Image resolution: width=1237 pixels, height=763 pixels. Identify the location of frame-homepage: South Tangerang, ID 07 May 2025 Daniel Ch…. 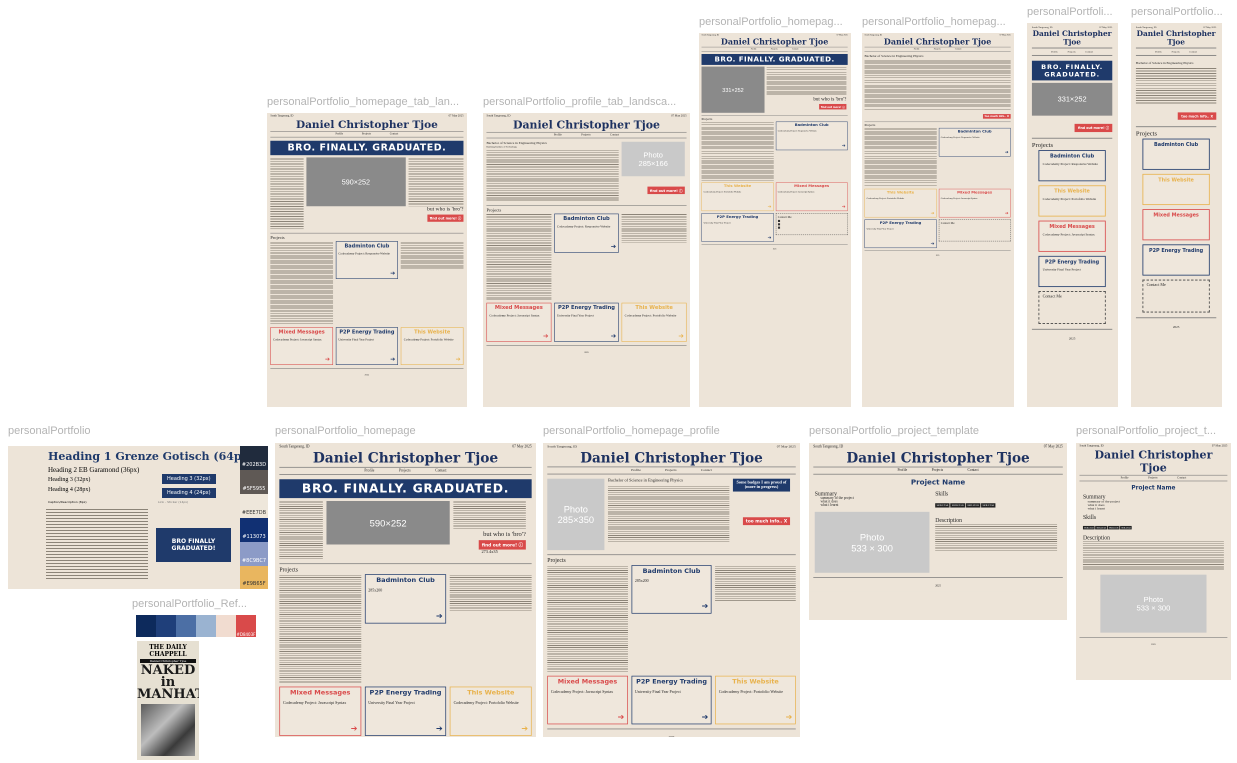
(405, 590).